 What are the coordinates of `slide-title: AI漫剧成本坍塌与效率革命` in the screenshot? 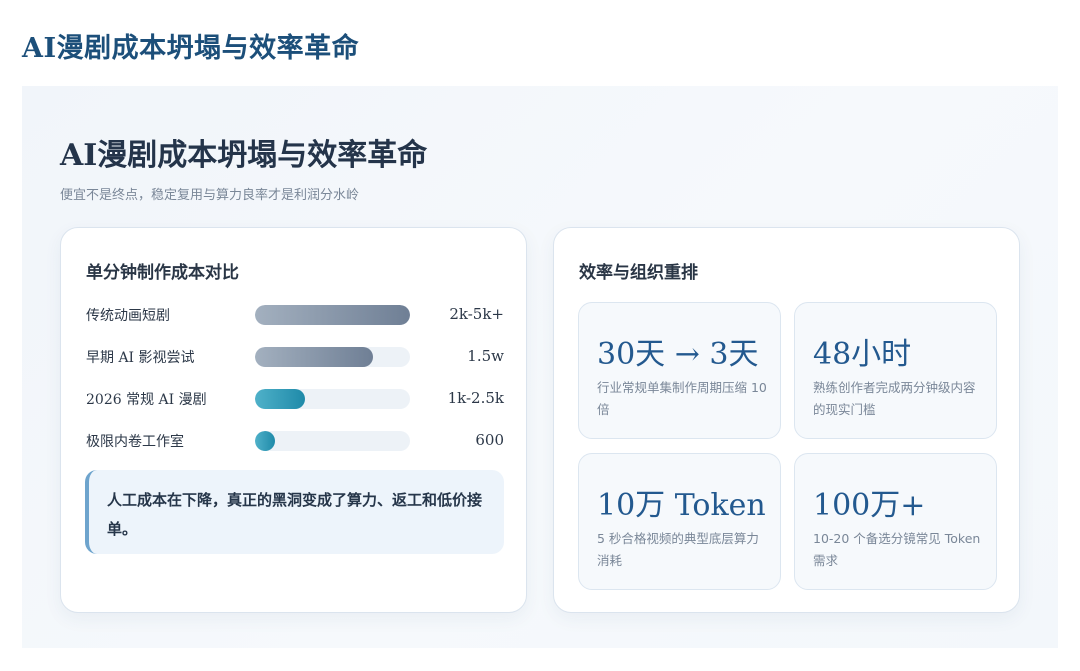 It's located at (244, 155).